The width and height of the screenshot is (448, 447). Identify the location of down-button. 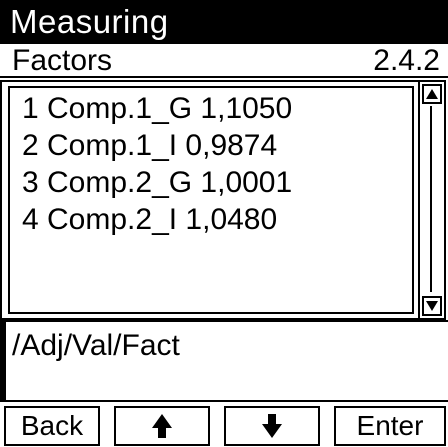
(272, 426).